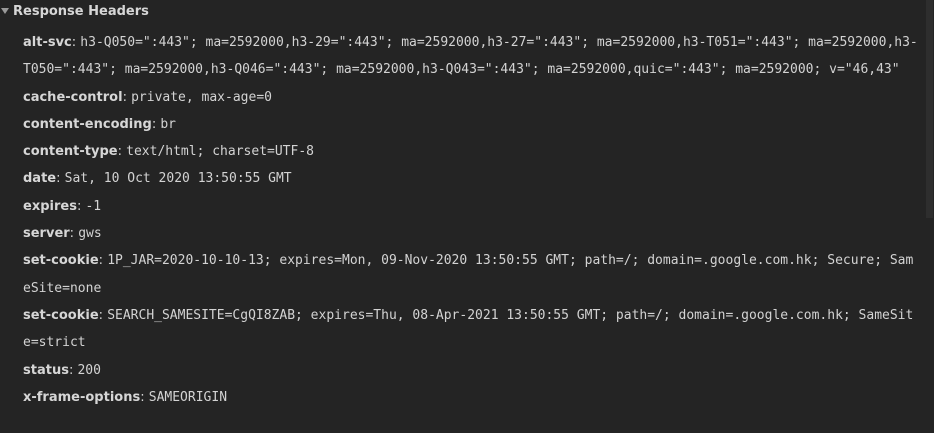 This screenshot has width=934, height=433. What do you see at coordinates (46, 370) in the screenshot?
I see `header-name: status` at bounding box center [46, 370].